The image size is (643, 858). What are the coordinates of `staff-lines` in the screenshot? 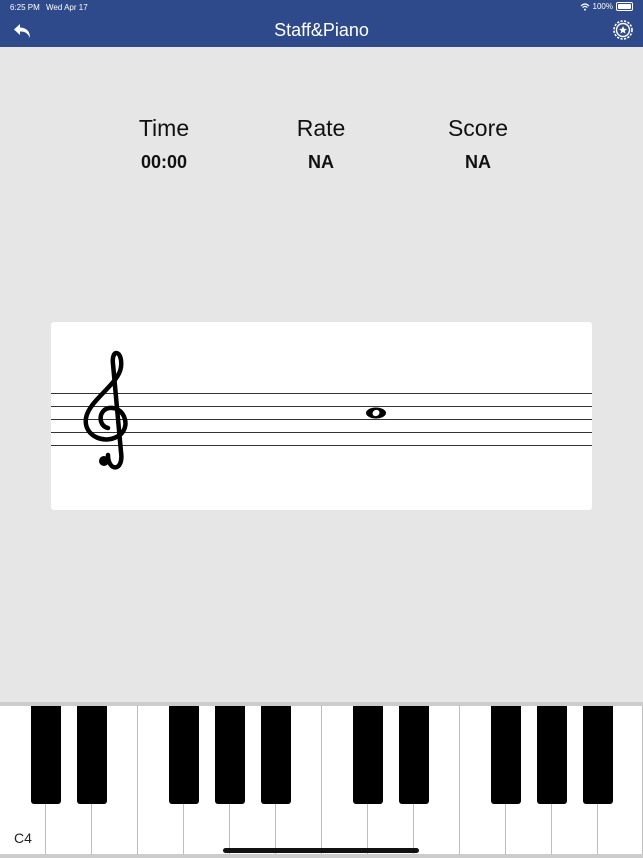 It's located at (321, 419).